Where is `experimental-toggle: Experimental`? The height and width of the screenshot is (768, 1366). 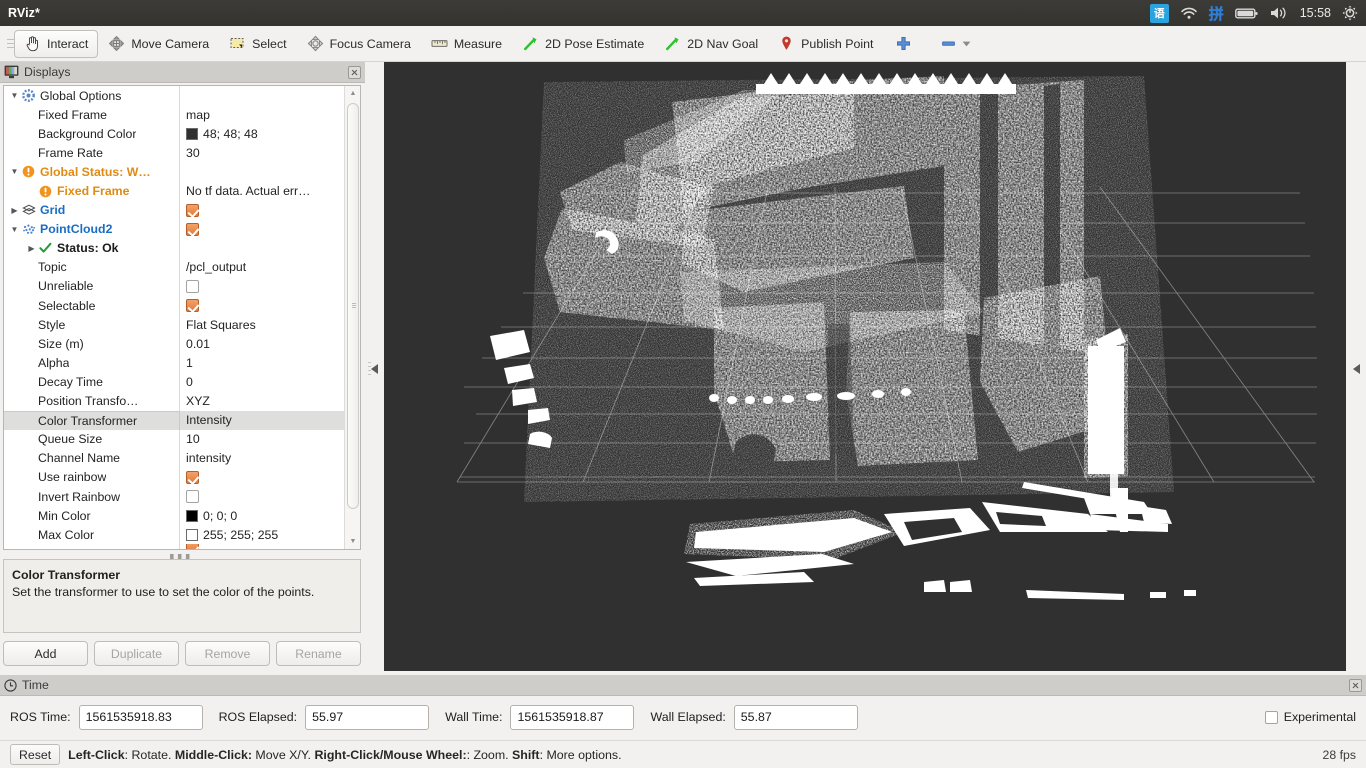 experimental-toggle: Experimental is located at coordinates (1310, 717).